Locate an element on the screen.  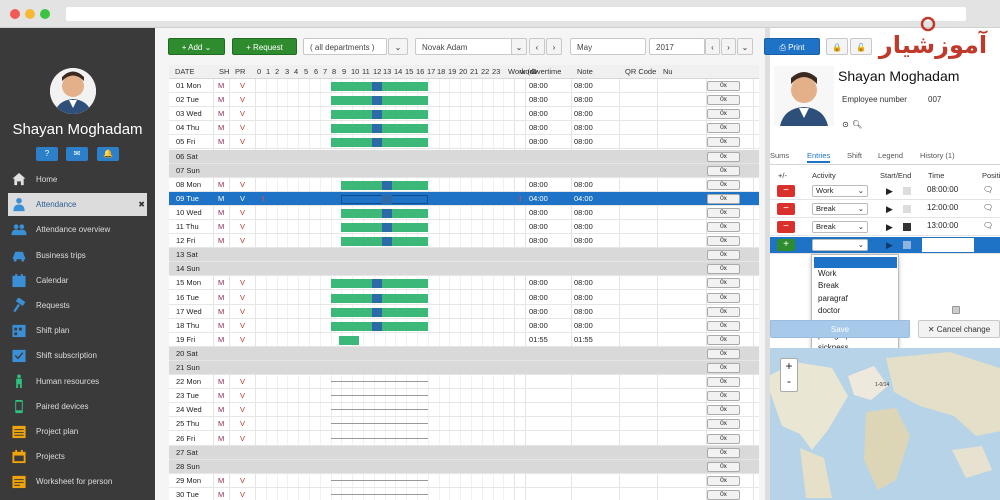
month-dropdown-arrow: ⌄ is located at coordinates (745, 46).